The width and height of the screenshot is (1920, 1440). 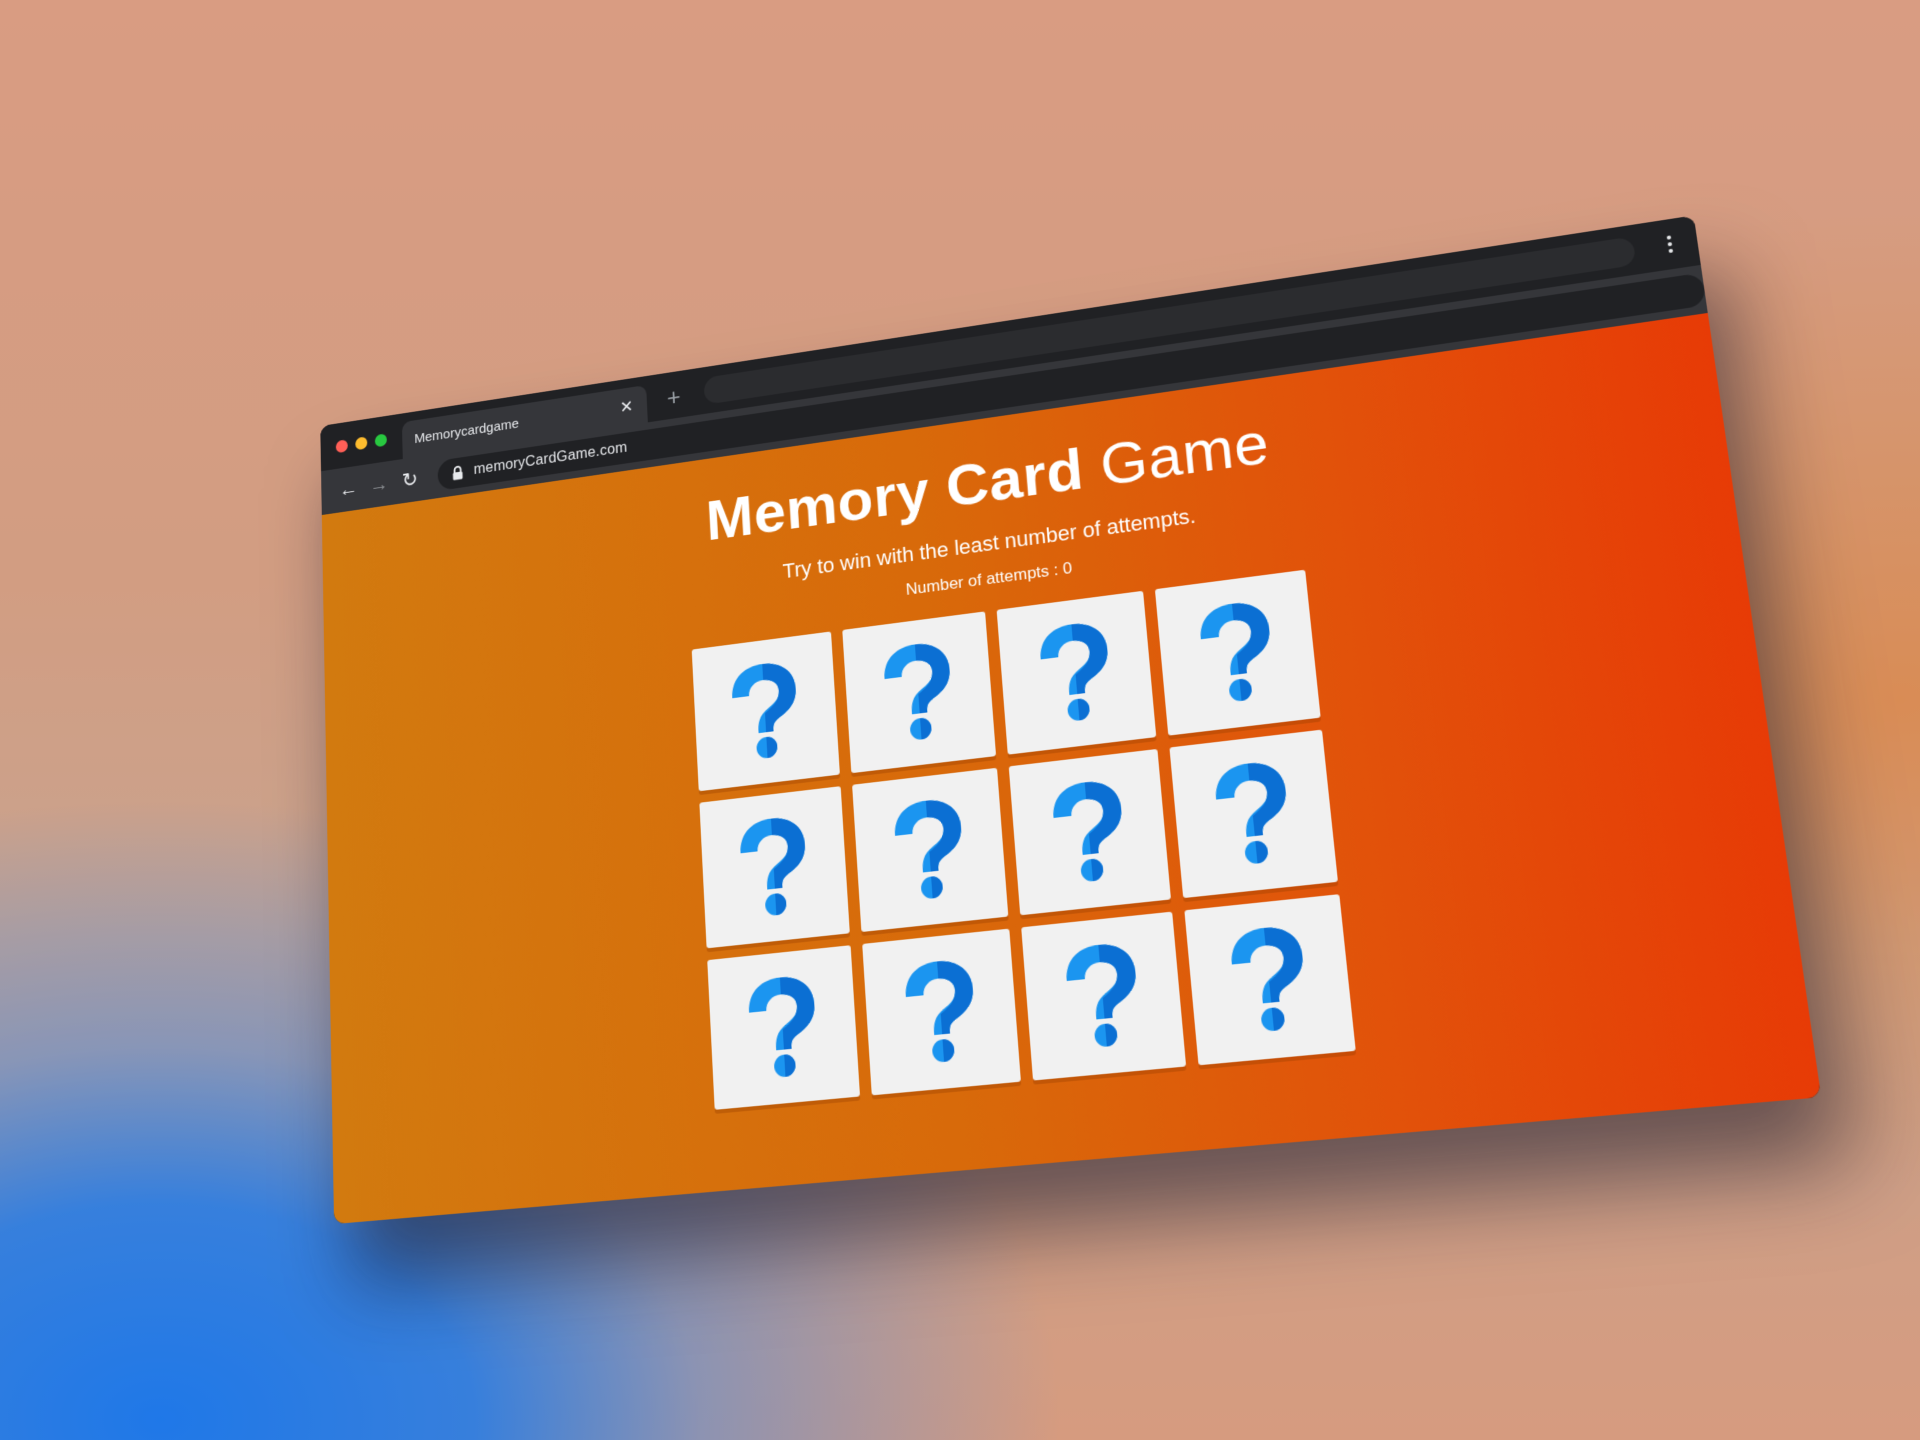 What do you see at coordinates (410, 480) in the screenshot?
I see `reload-icon: ↻` at bounding box center [410, 480].